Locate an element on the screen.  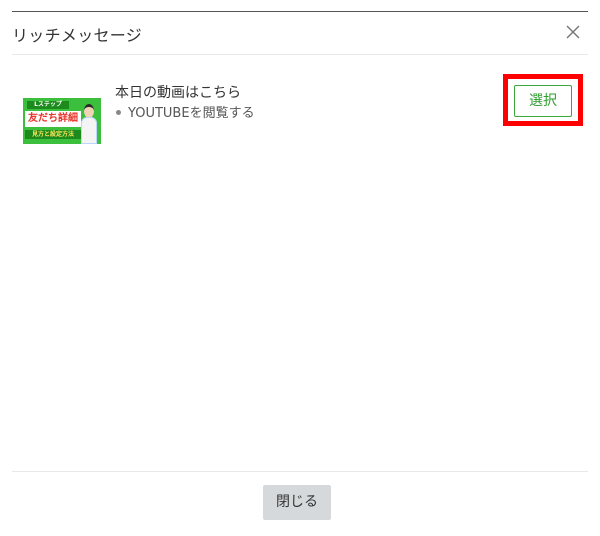
person-body is located at coordinates (89, 130).